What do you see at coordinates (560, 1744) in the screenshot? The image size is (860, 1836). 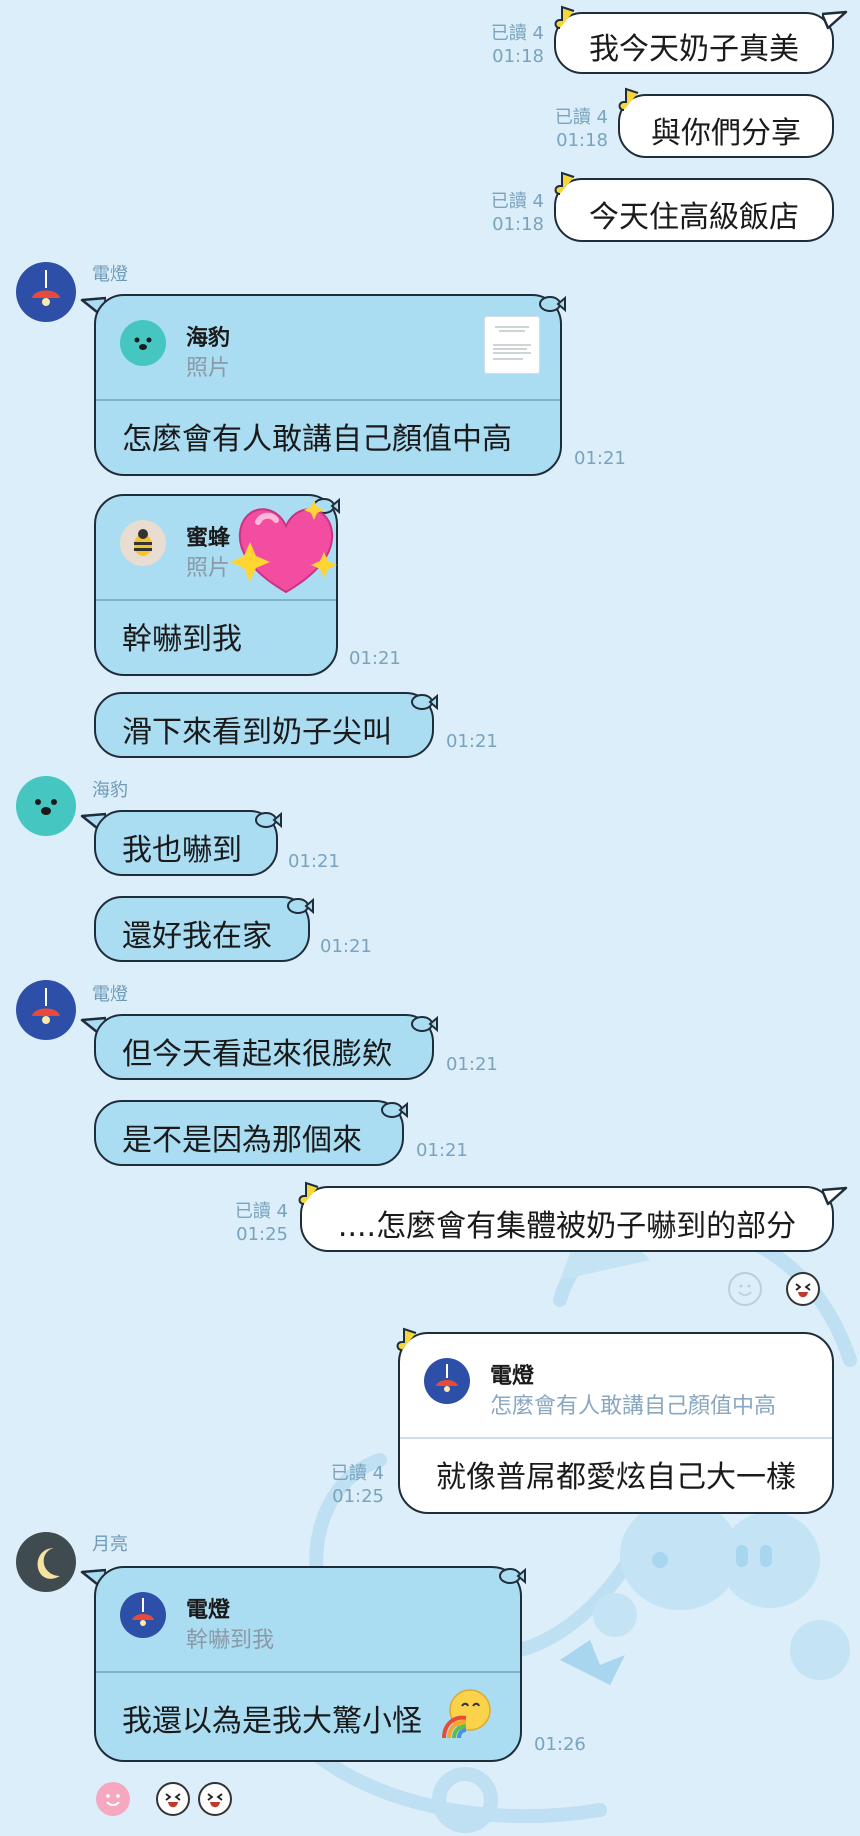 I see `timestamp: 01:26` at bounding box center [560, 1744].